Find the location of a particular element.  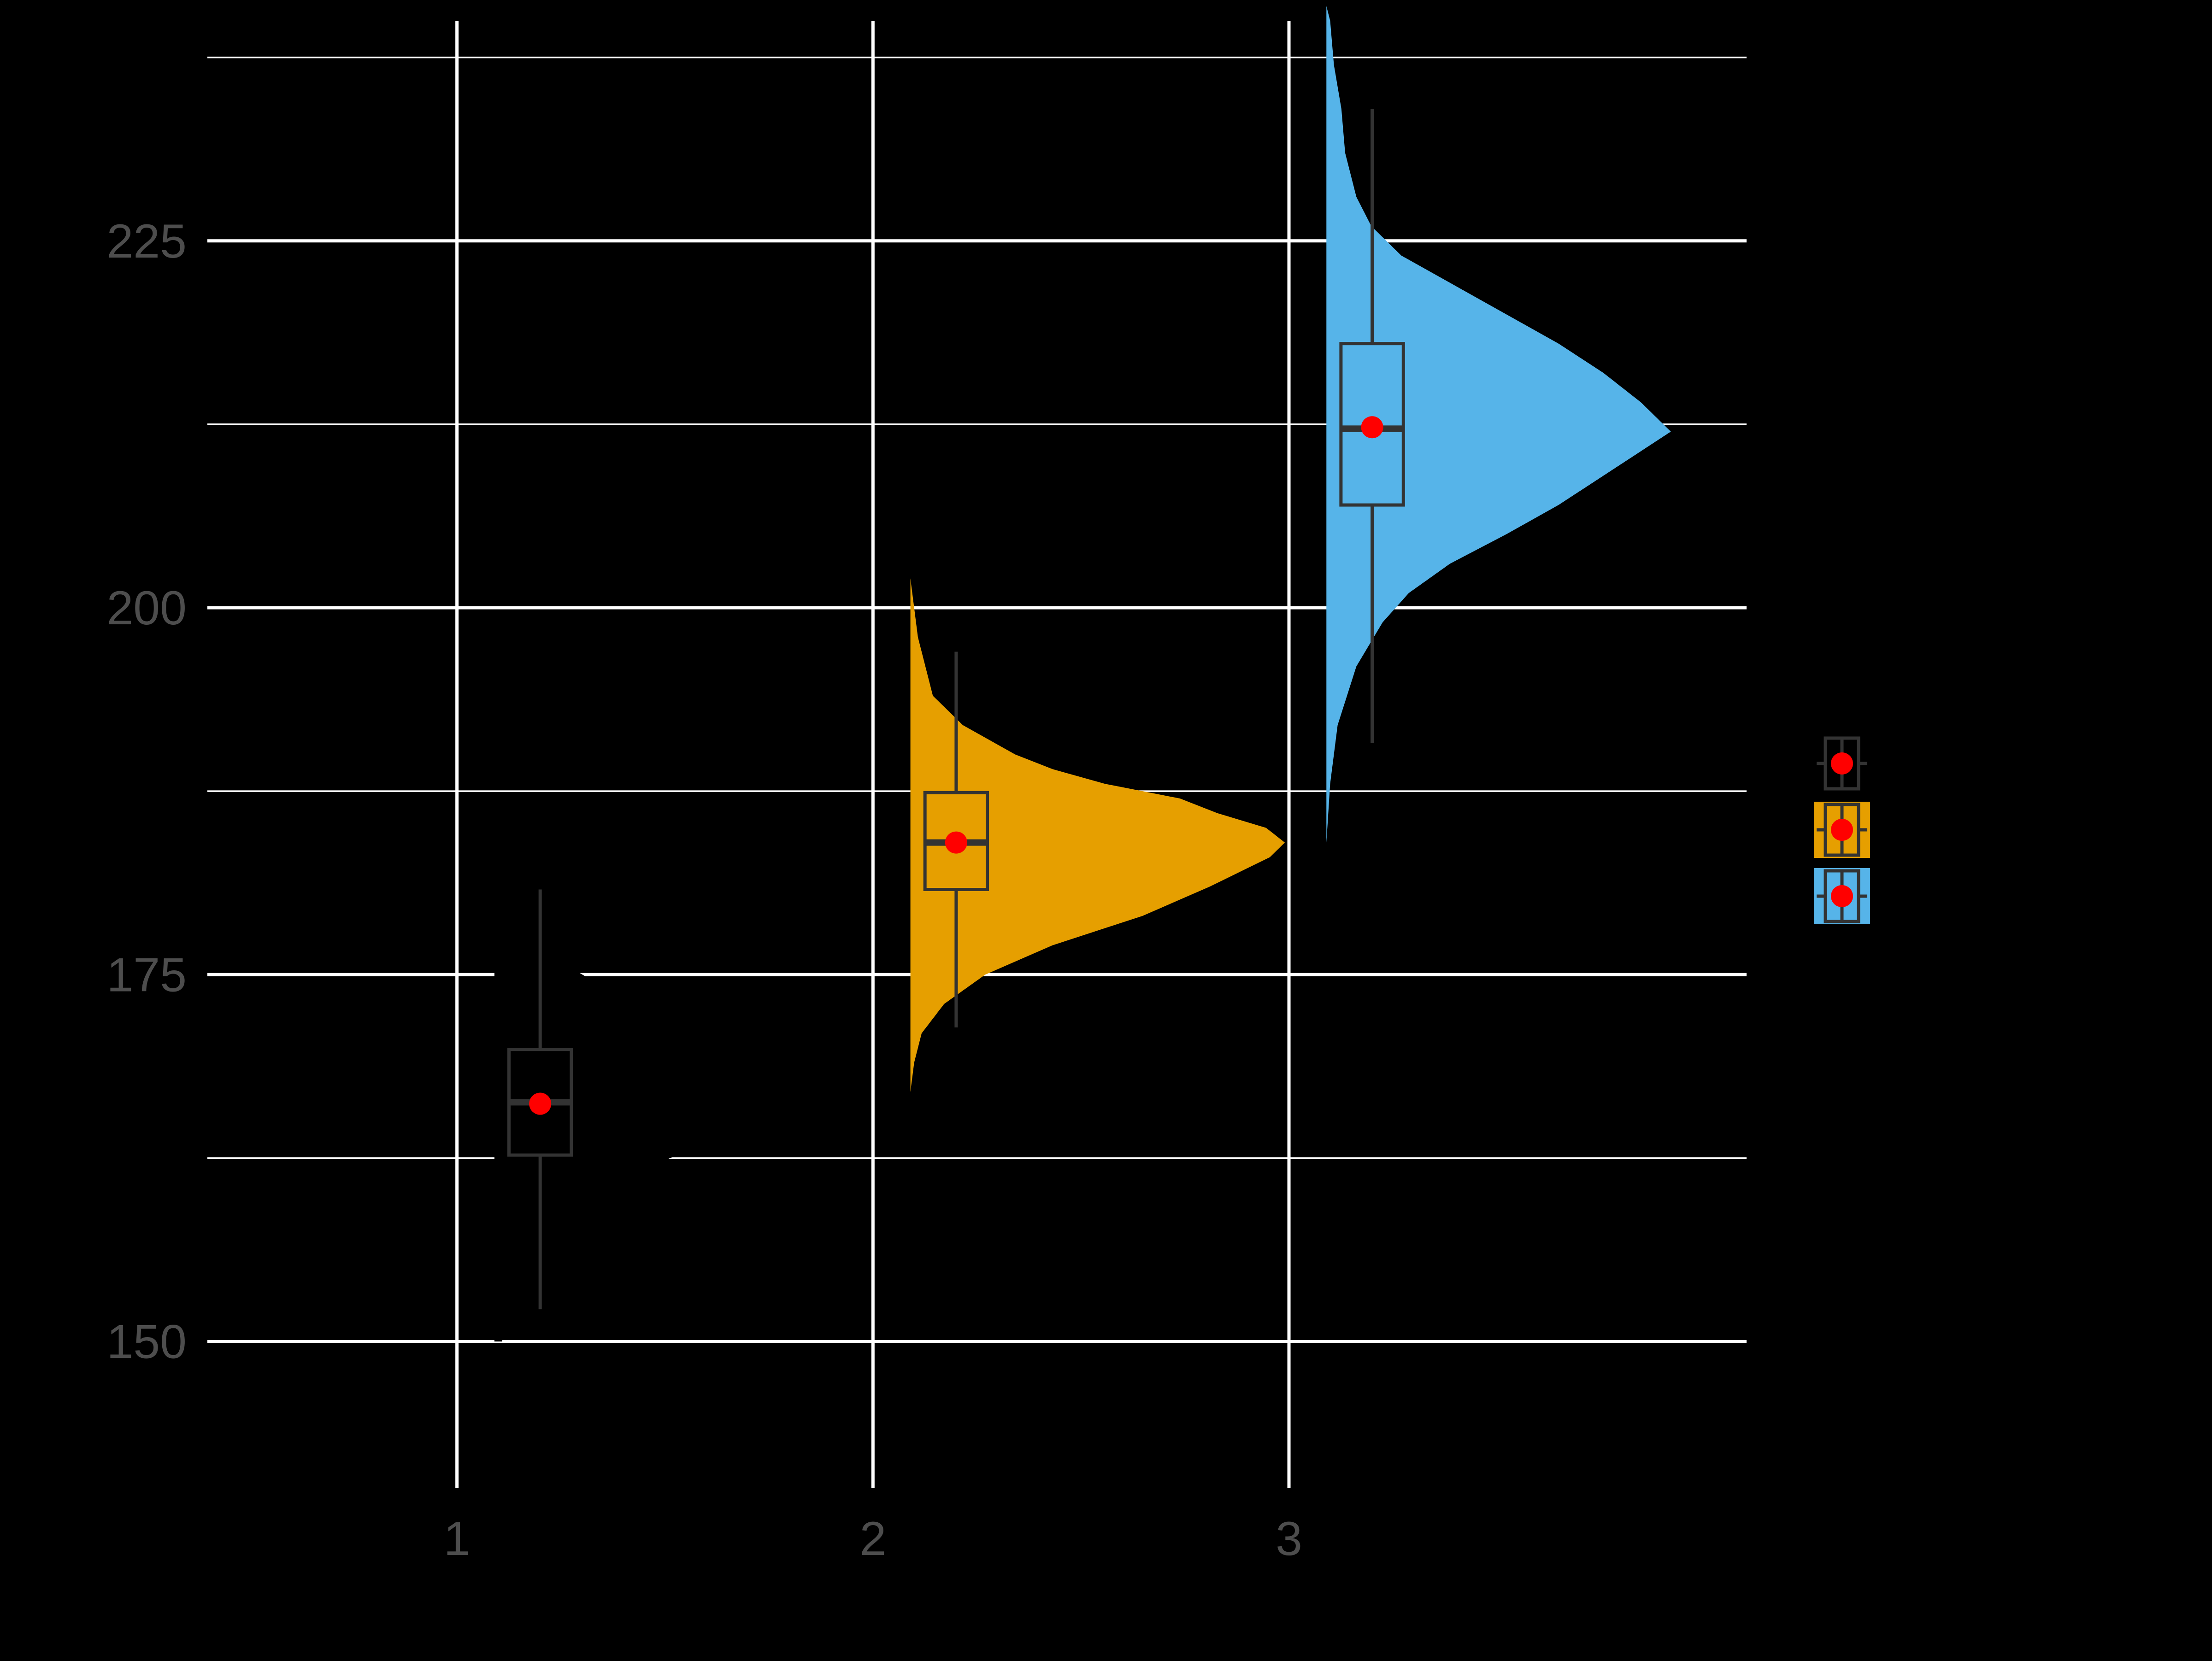

x-tick-label: 1 is located at coordinates (457, 1539).